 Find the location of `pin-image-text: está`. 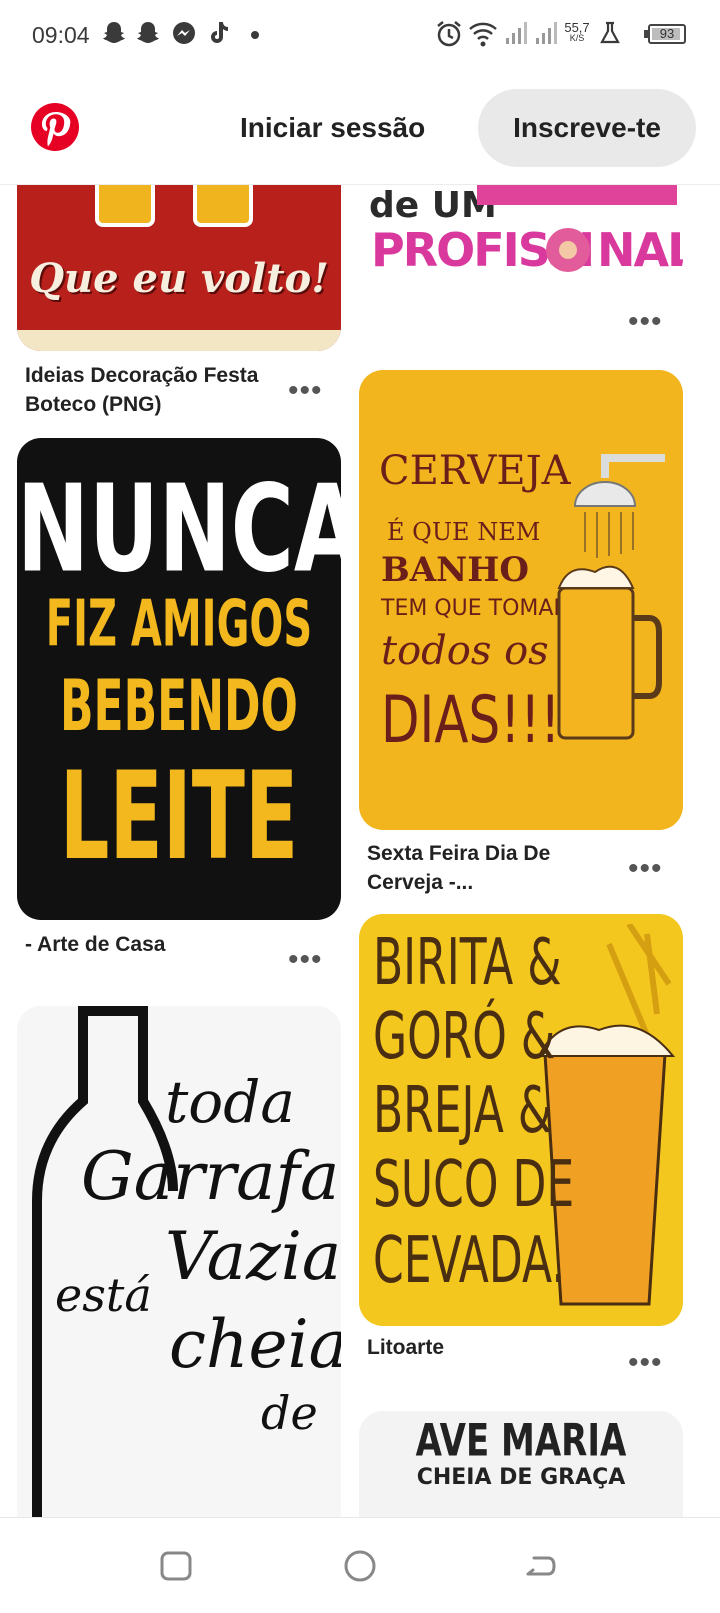

pin-image-text: está is located at coordinates (103, 1295).